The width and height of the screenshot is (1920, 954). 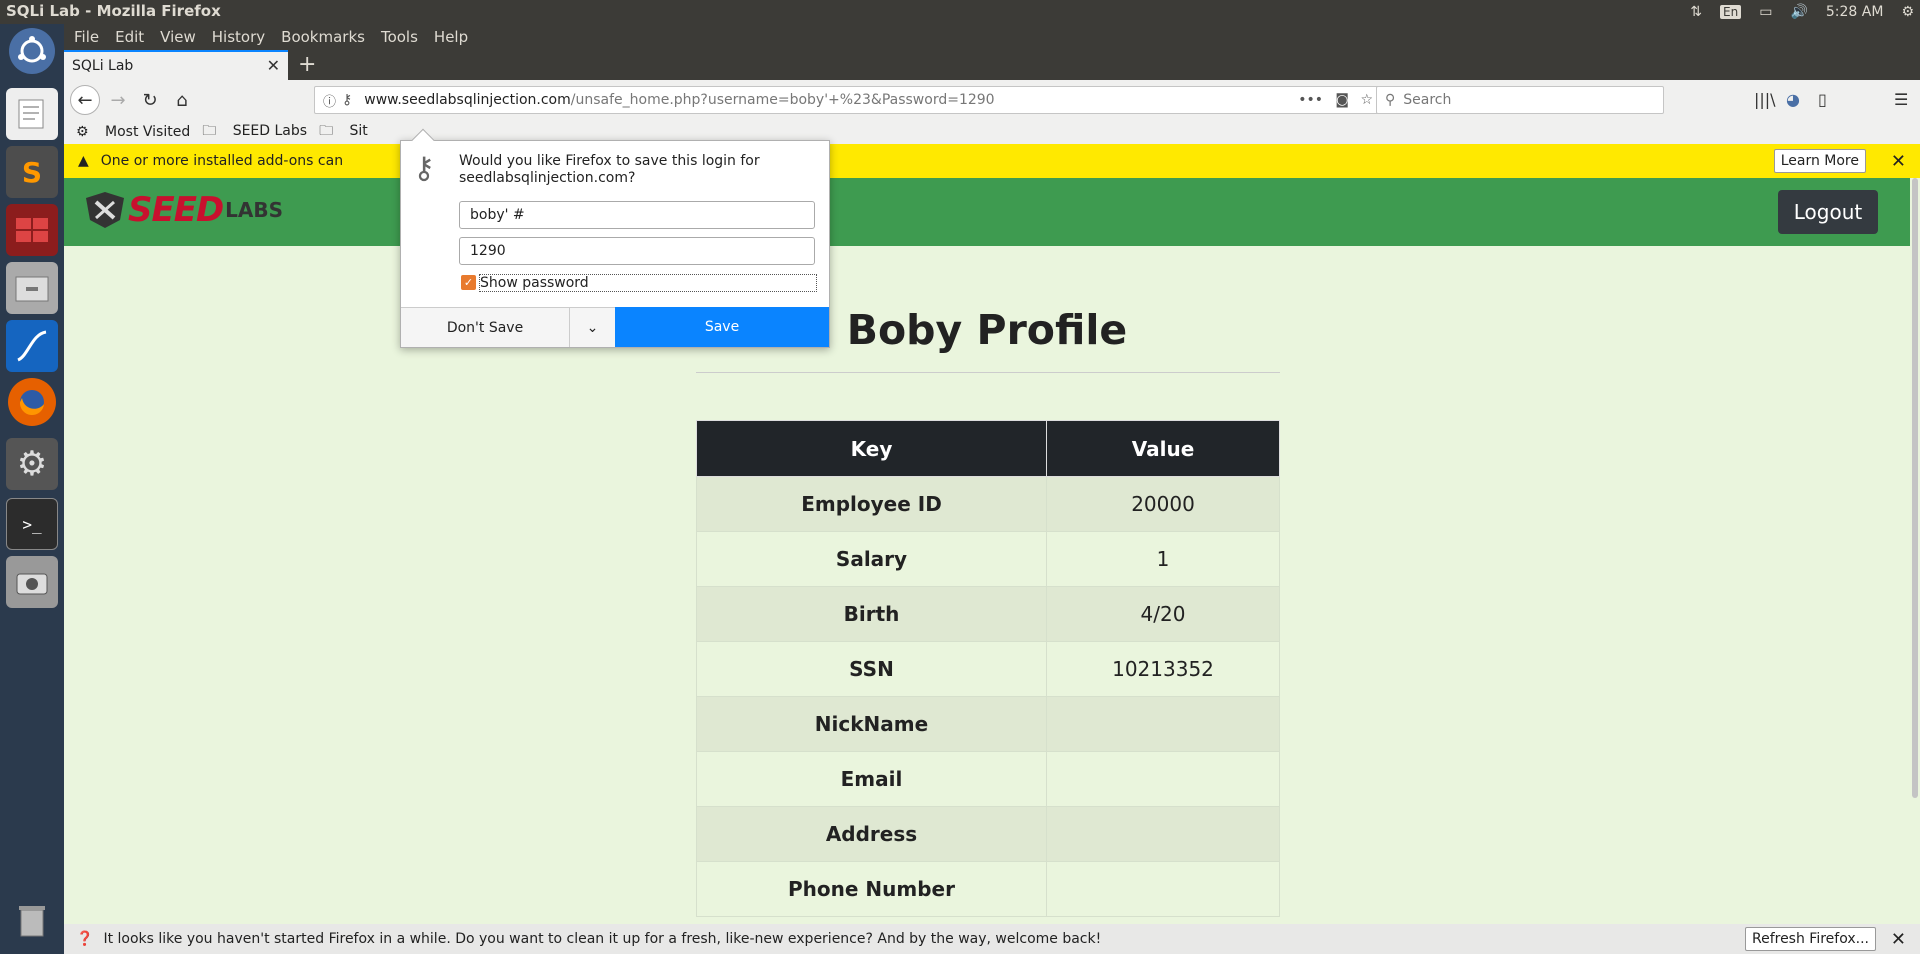 I want to click on logout-button: Logout, so click(x=1828, y=212).